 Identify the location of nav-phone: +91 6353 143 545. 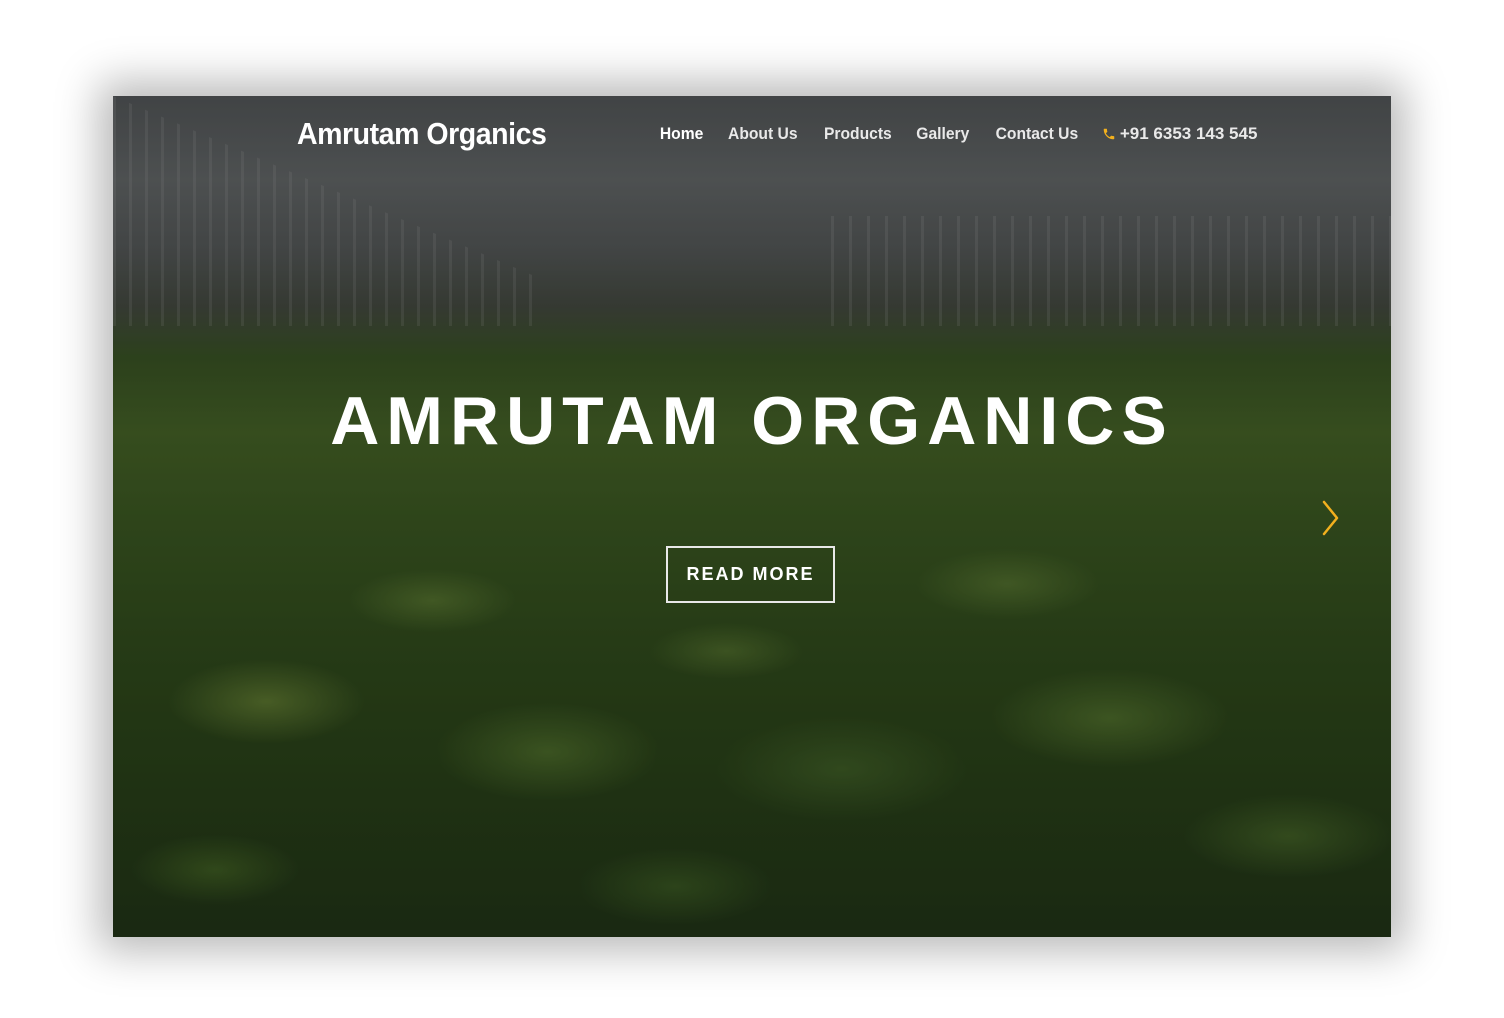
(1180, 134).